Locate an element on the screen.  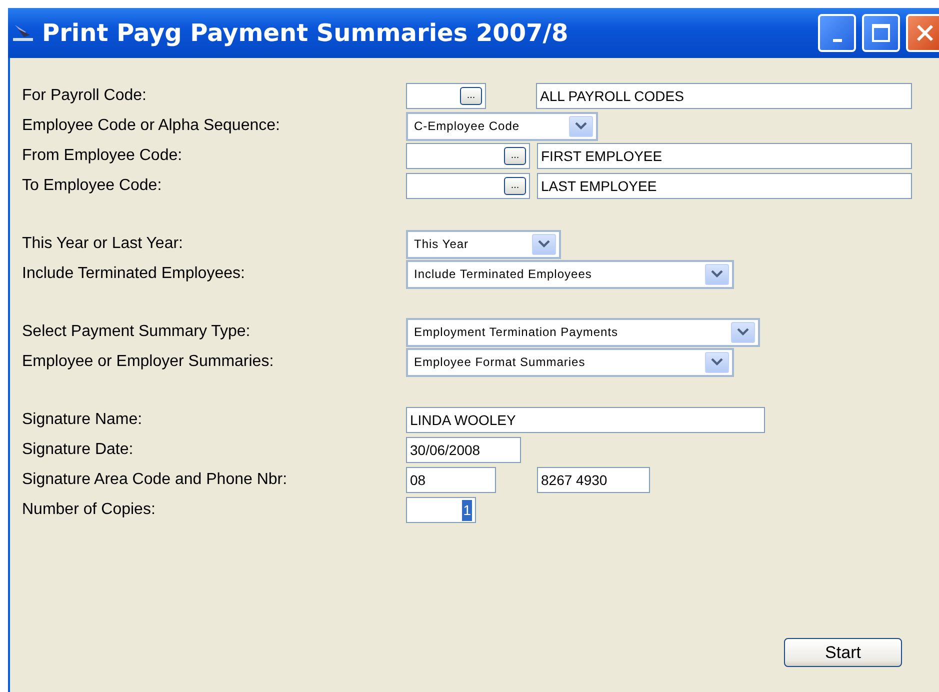
field-label: Employee Code or Alpha Sequence: is located at coordinates (151, 126).